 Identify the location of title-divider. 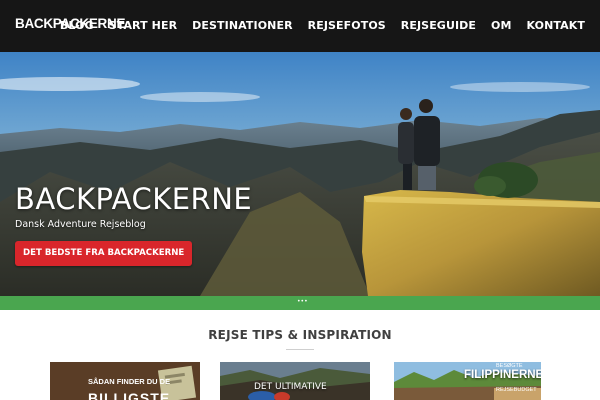
(300, 349).